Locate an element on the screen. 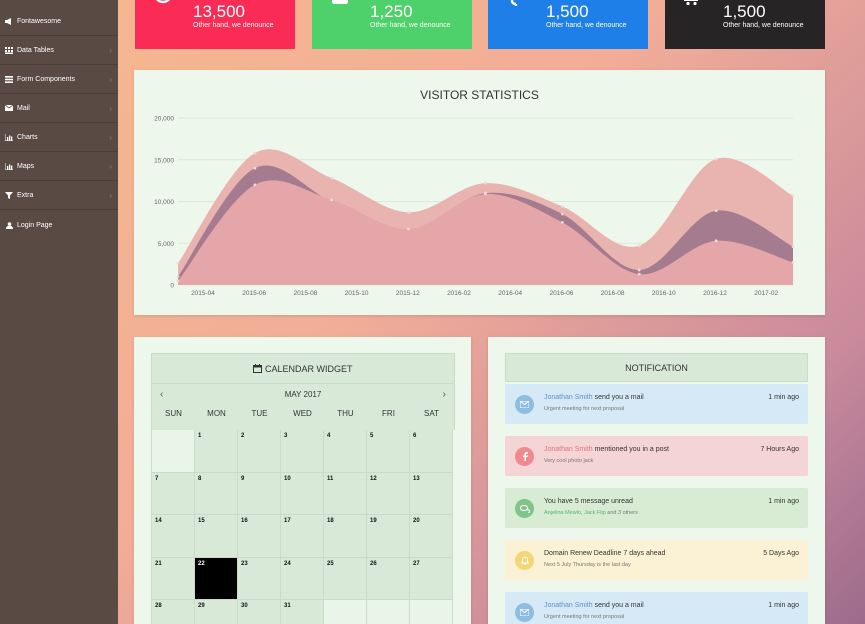  calendar-day-cell: 25 is located at coordinates (345, 578).